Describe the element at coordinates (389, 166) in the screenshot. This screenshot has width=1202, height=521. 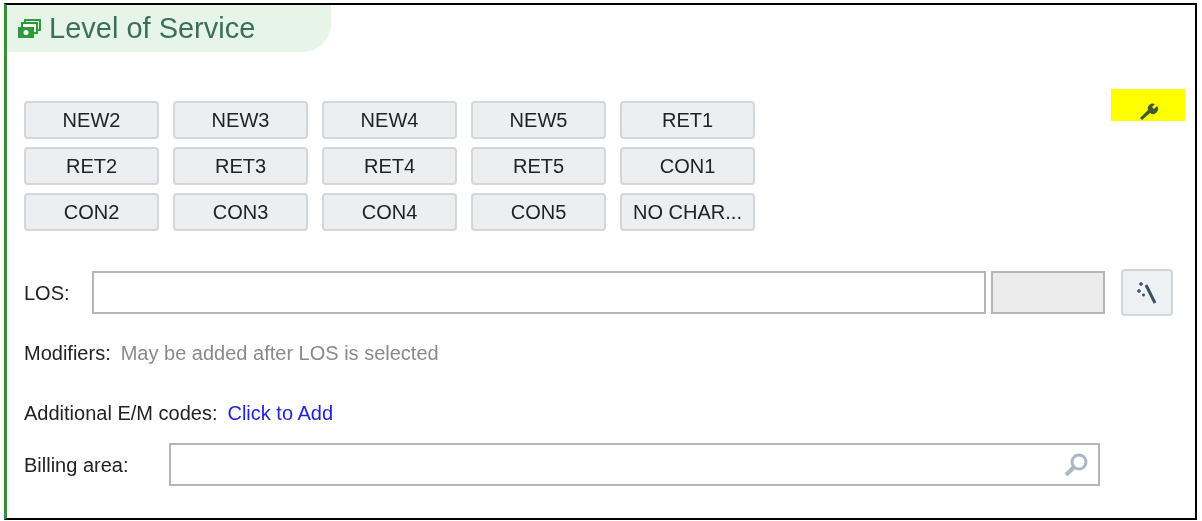
I see `code-button: RET4` at that location.